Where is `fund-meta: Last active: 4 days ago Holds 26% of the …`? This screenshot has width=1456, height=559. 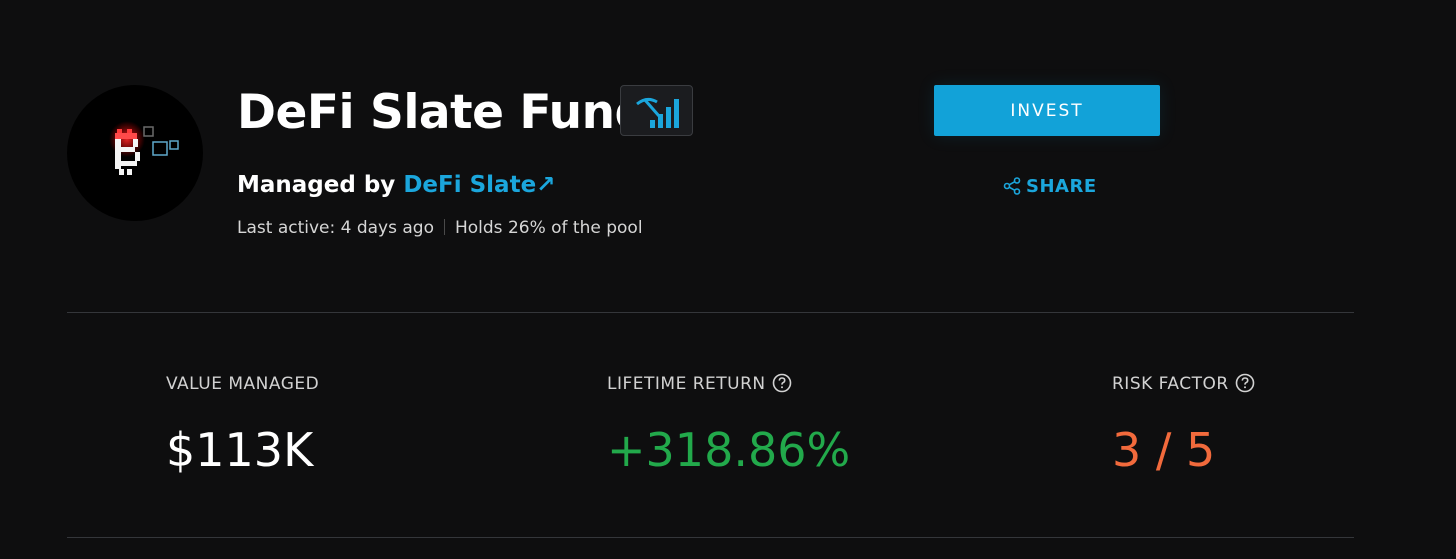 fund-meta: Last active: 4 days ago Holds 26% of the … is located at coordinates (440, 228).